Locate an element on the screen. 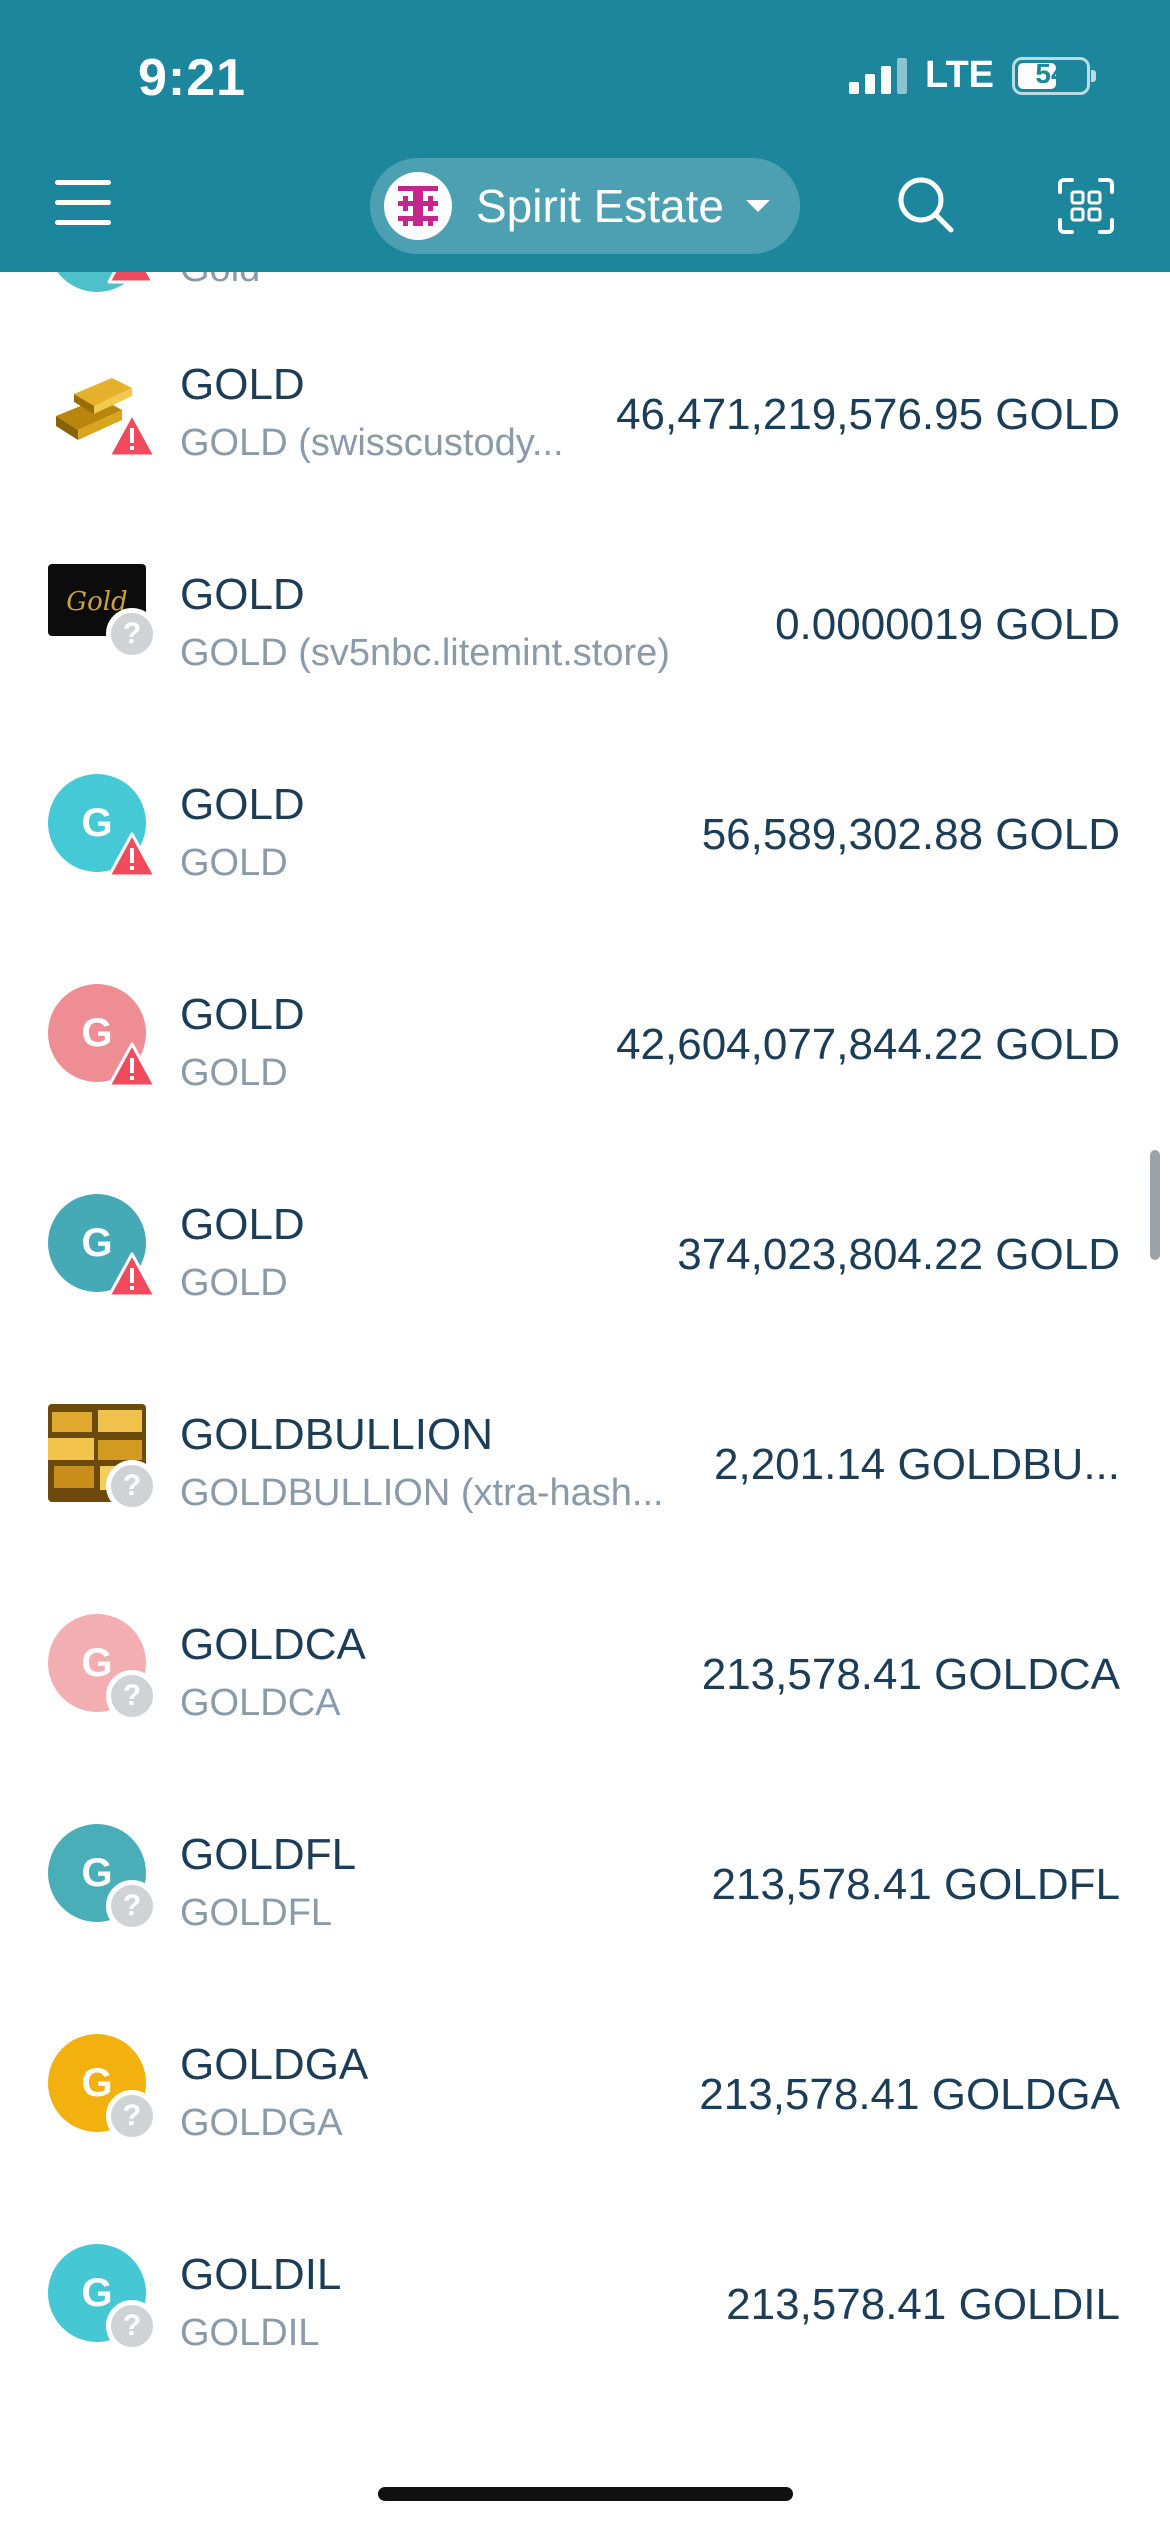 The image size is (1170, 2532). qr-scan-icon is located at coordinates (1086, 206).